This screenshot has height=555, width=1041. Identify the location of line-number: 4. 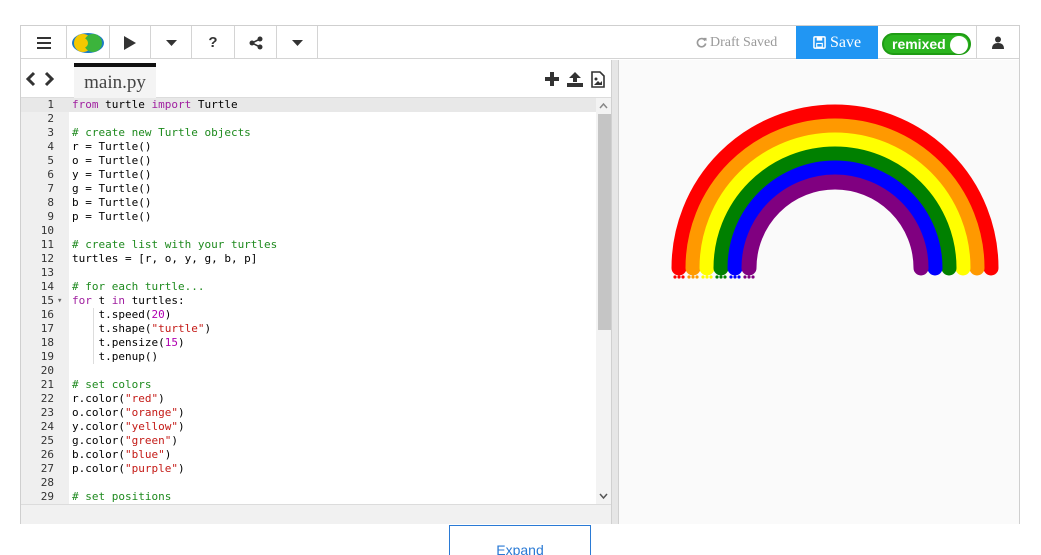
(50, 146).